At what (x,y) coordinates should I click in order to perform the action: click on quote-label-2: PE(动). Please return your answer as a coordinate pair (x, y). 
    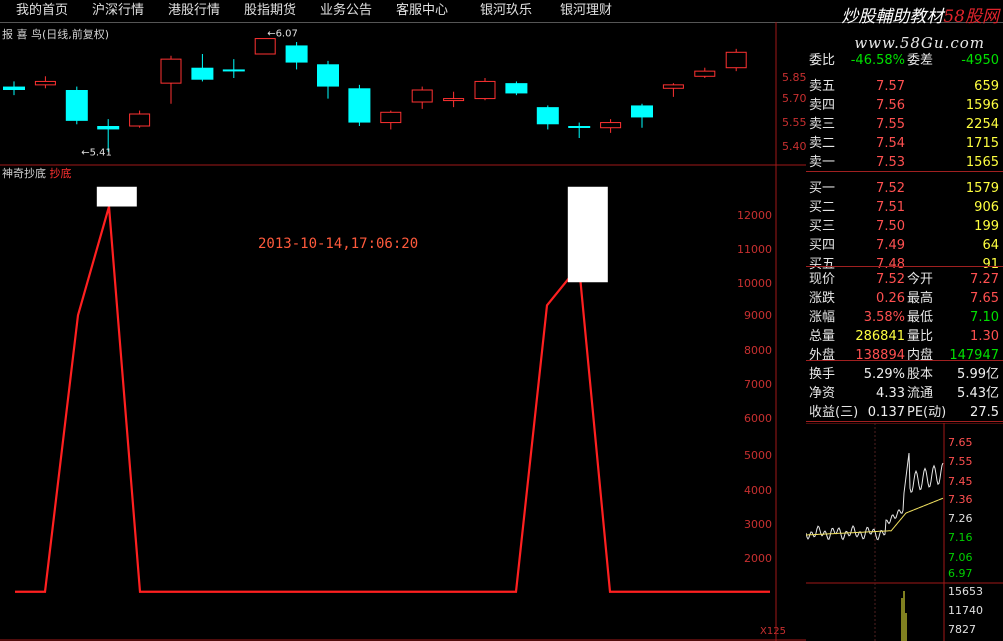
    Looking at the image, I should click on (927, 412).